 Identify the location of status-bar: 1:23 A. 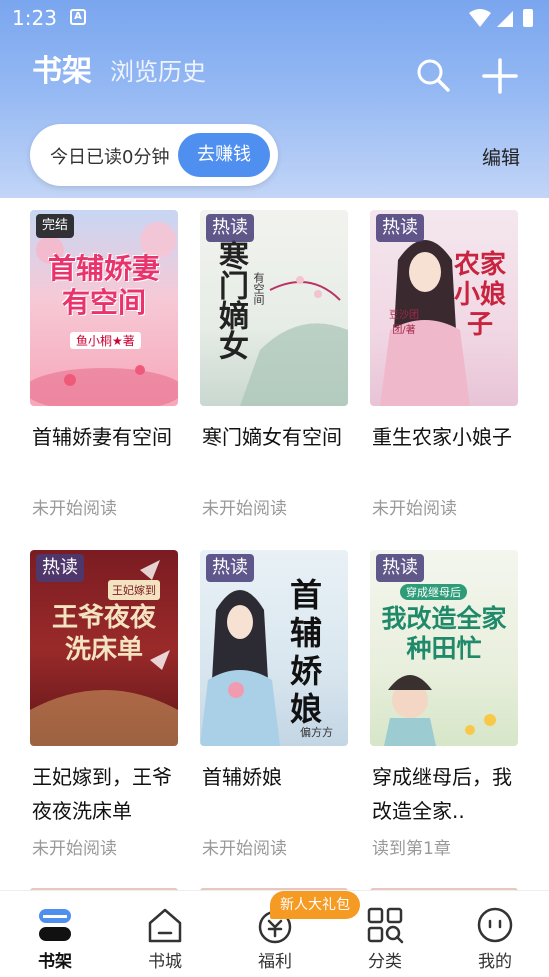
(274, 18).